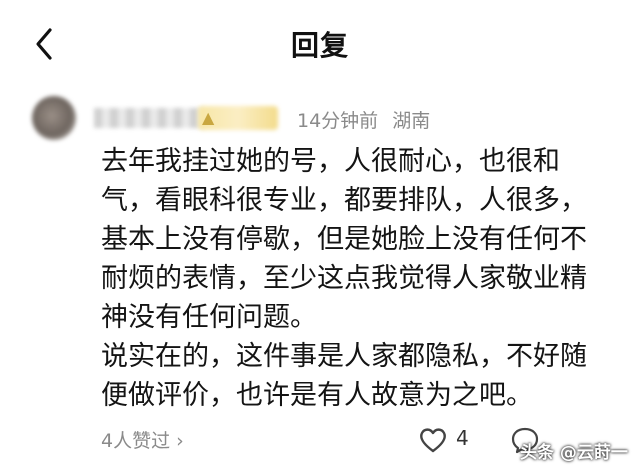 Image resolution: width=640 pixels, height=468 pixels. I want to click on page-title: 回复, so click(319, 45).